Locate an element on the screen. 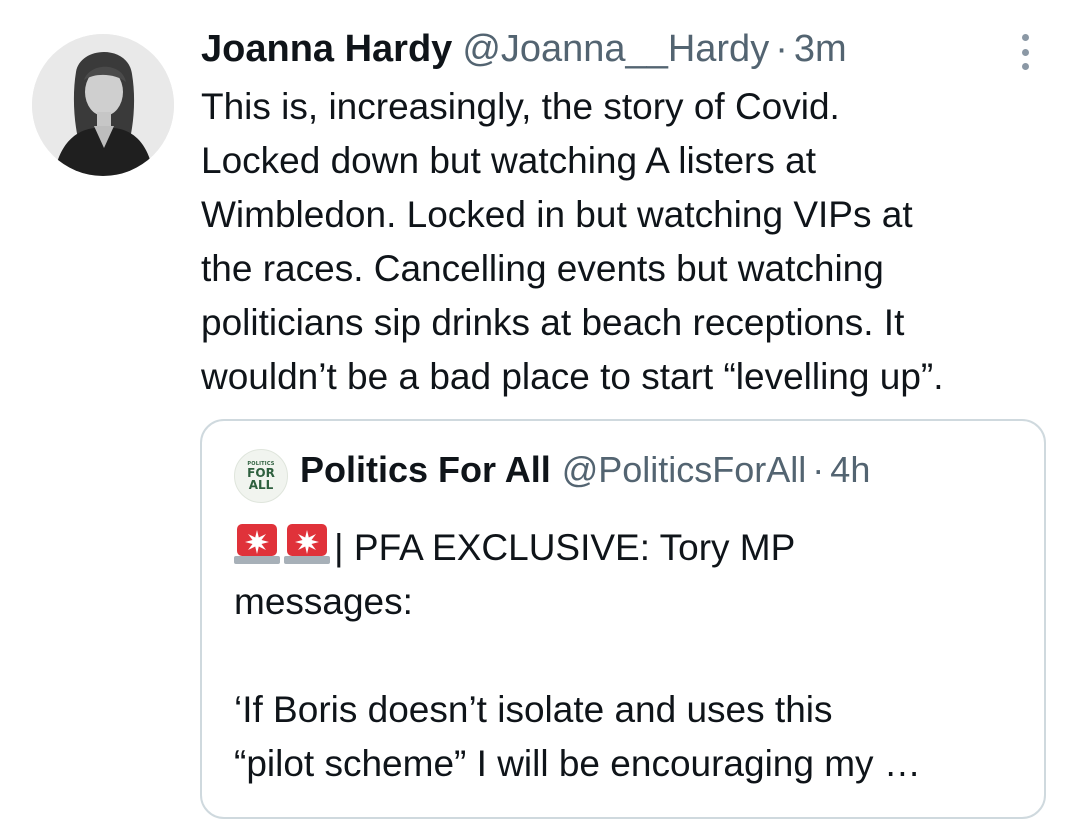  profile-photo-icon is located at coordinates (103, 105).